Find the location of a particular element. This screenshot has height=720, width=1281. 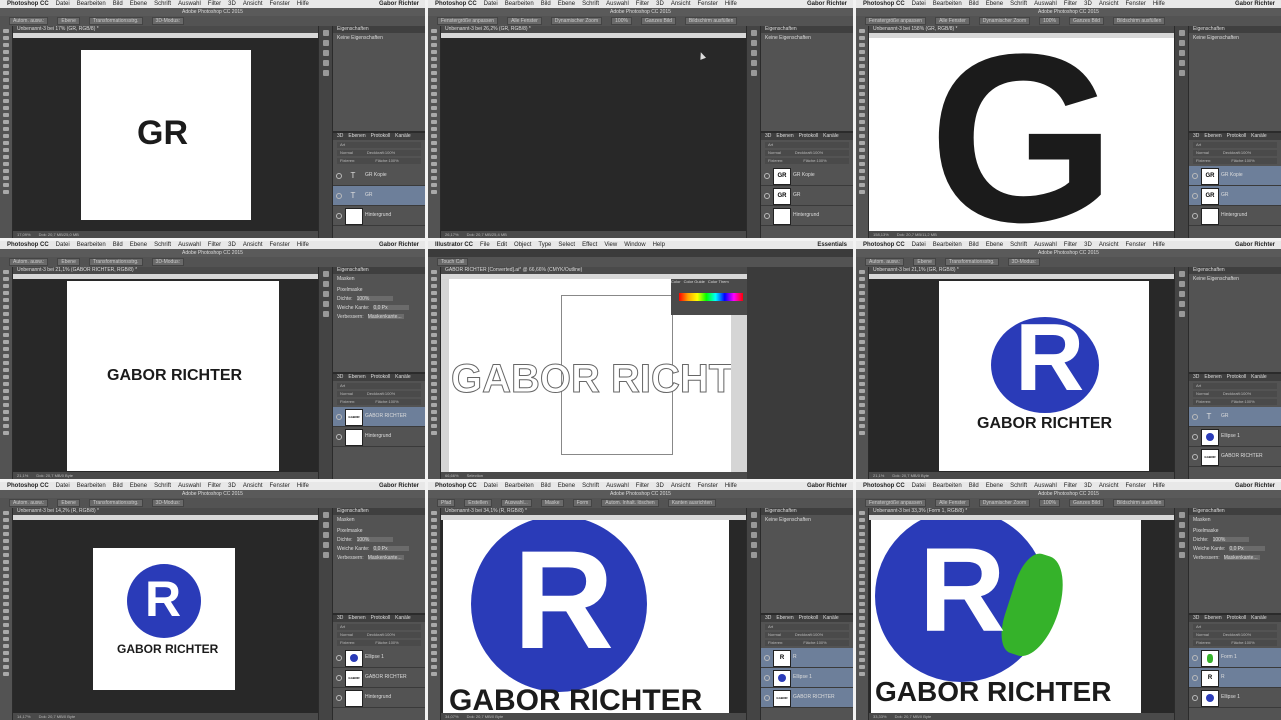

menu-item: Bearbeiten is located at coordinates (91, 486).